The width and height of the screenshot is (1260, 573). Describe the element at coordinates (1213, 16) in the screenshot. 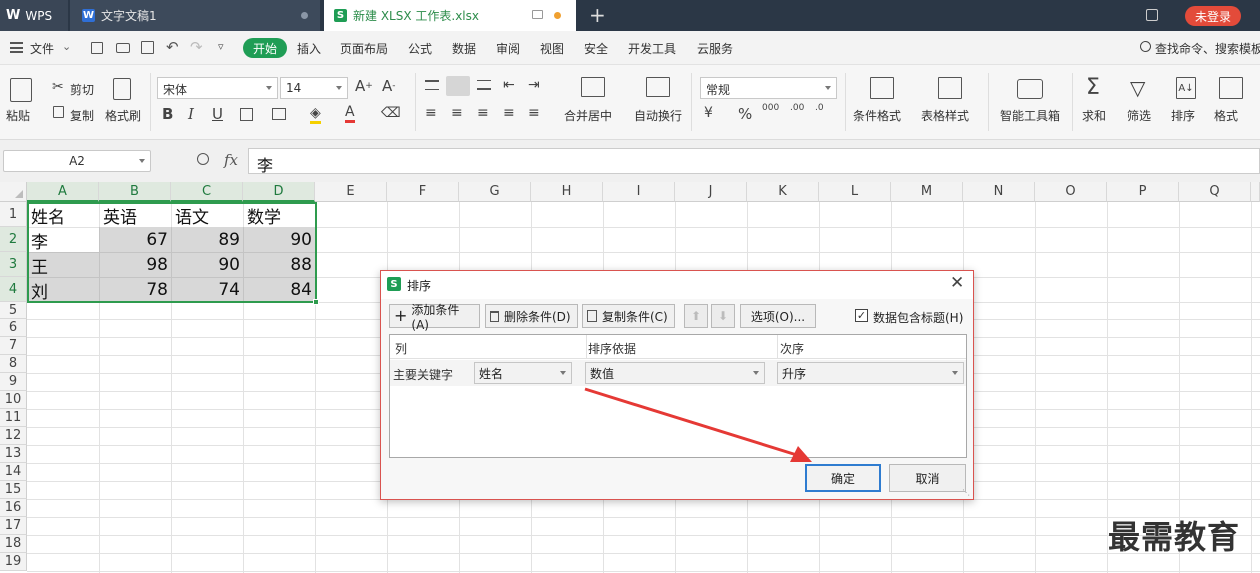

I see `login-button: 未登录` at that location.